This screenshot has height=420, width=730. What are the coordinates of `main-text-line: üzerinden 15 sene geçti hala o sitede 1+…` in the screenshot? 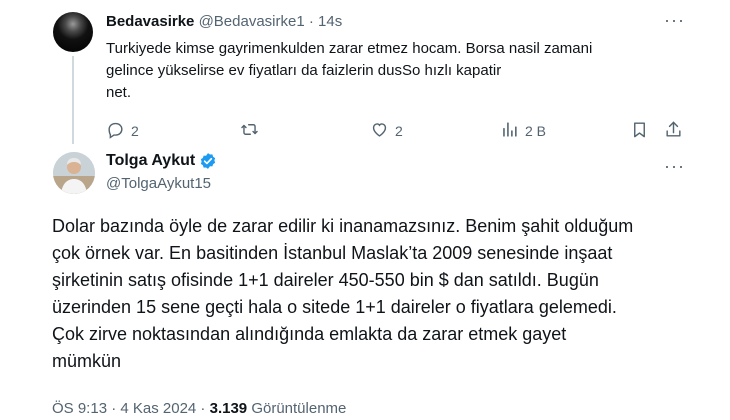 It's located at (334, 307).